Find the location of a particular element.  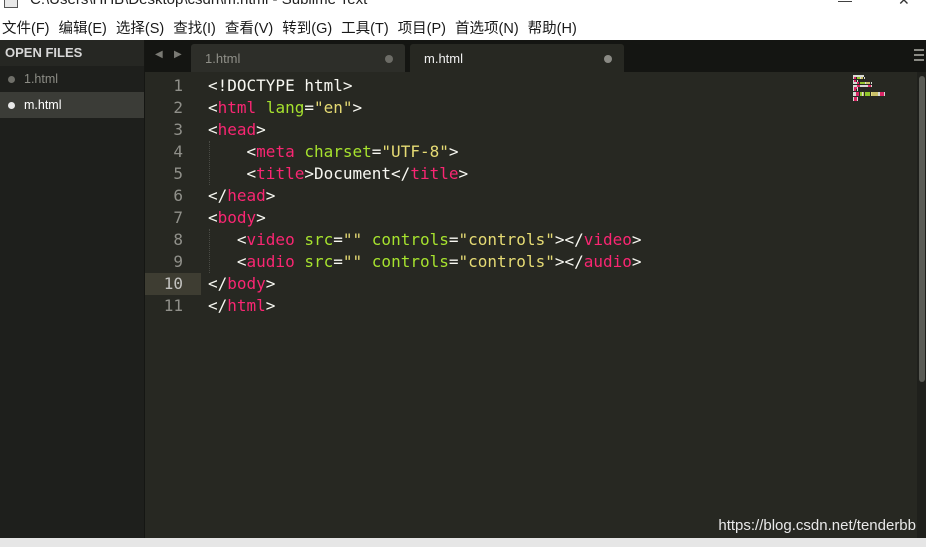

line-number: 10 is located at coordinates (173, 284).